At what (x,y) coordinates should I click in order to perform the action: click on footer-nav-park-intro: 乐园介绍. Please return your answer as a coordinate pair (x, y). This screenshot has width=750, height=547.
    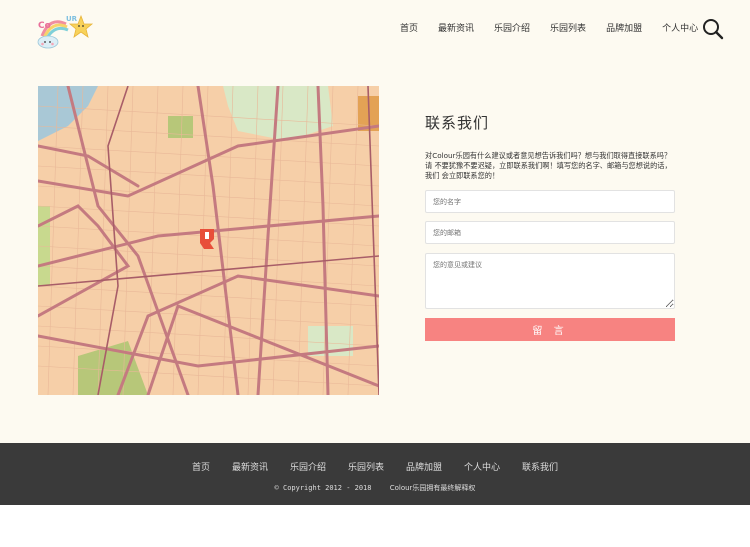
    Looking at the image, I should click on (308, 466).